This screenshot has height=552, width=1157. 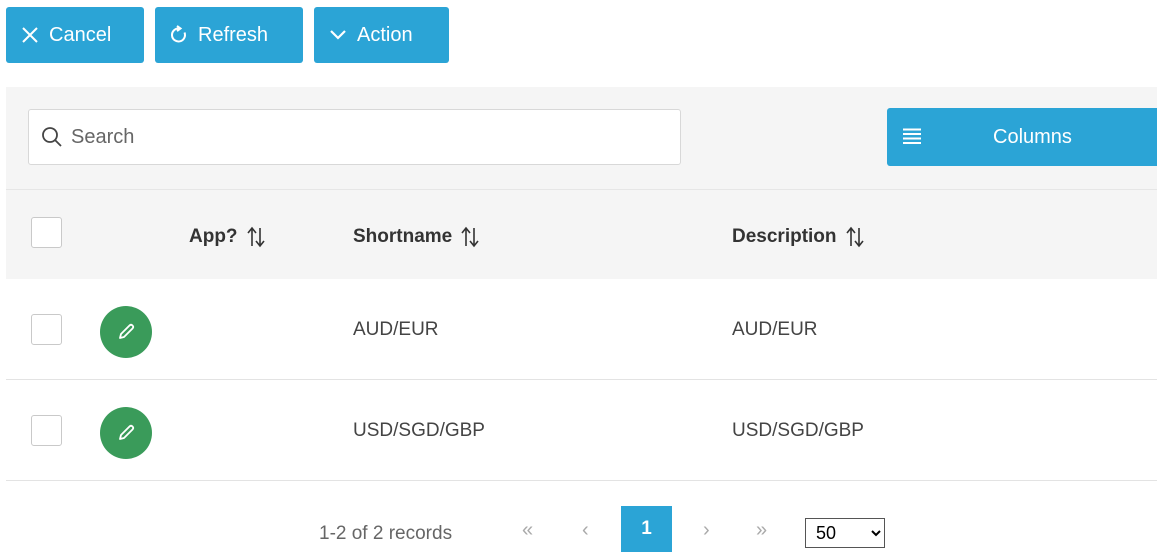 I want to click on cell-shortname: USD/SGD/GBP, so click(x=419, y=430).